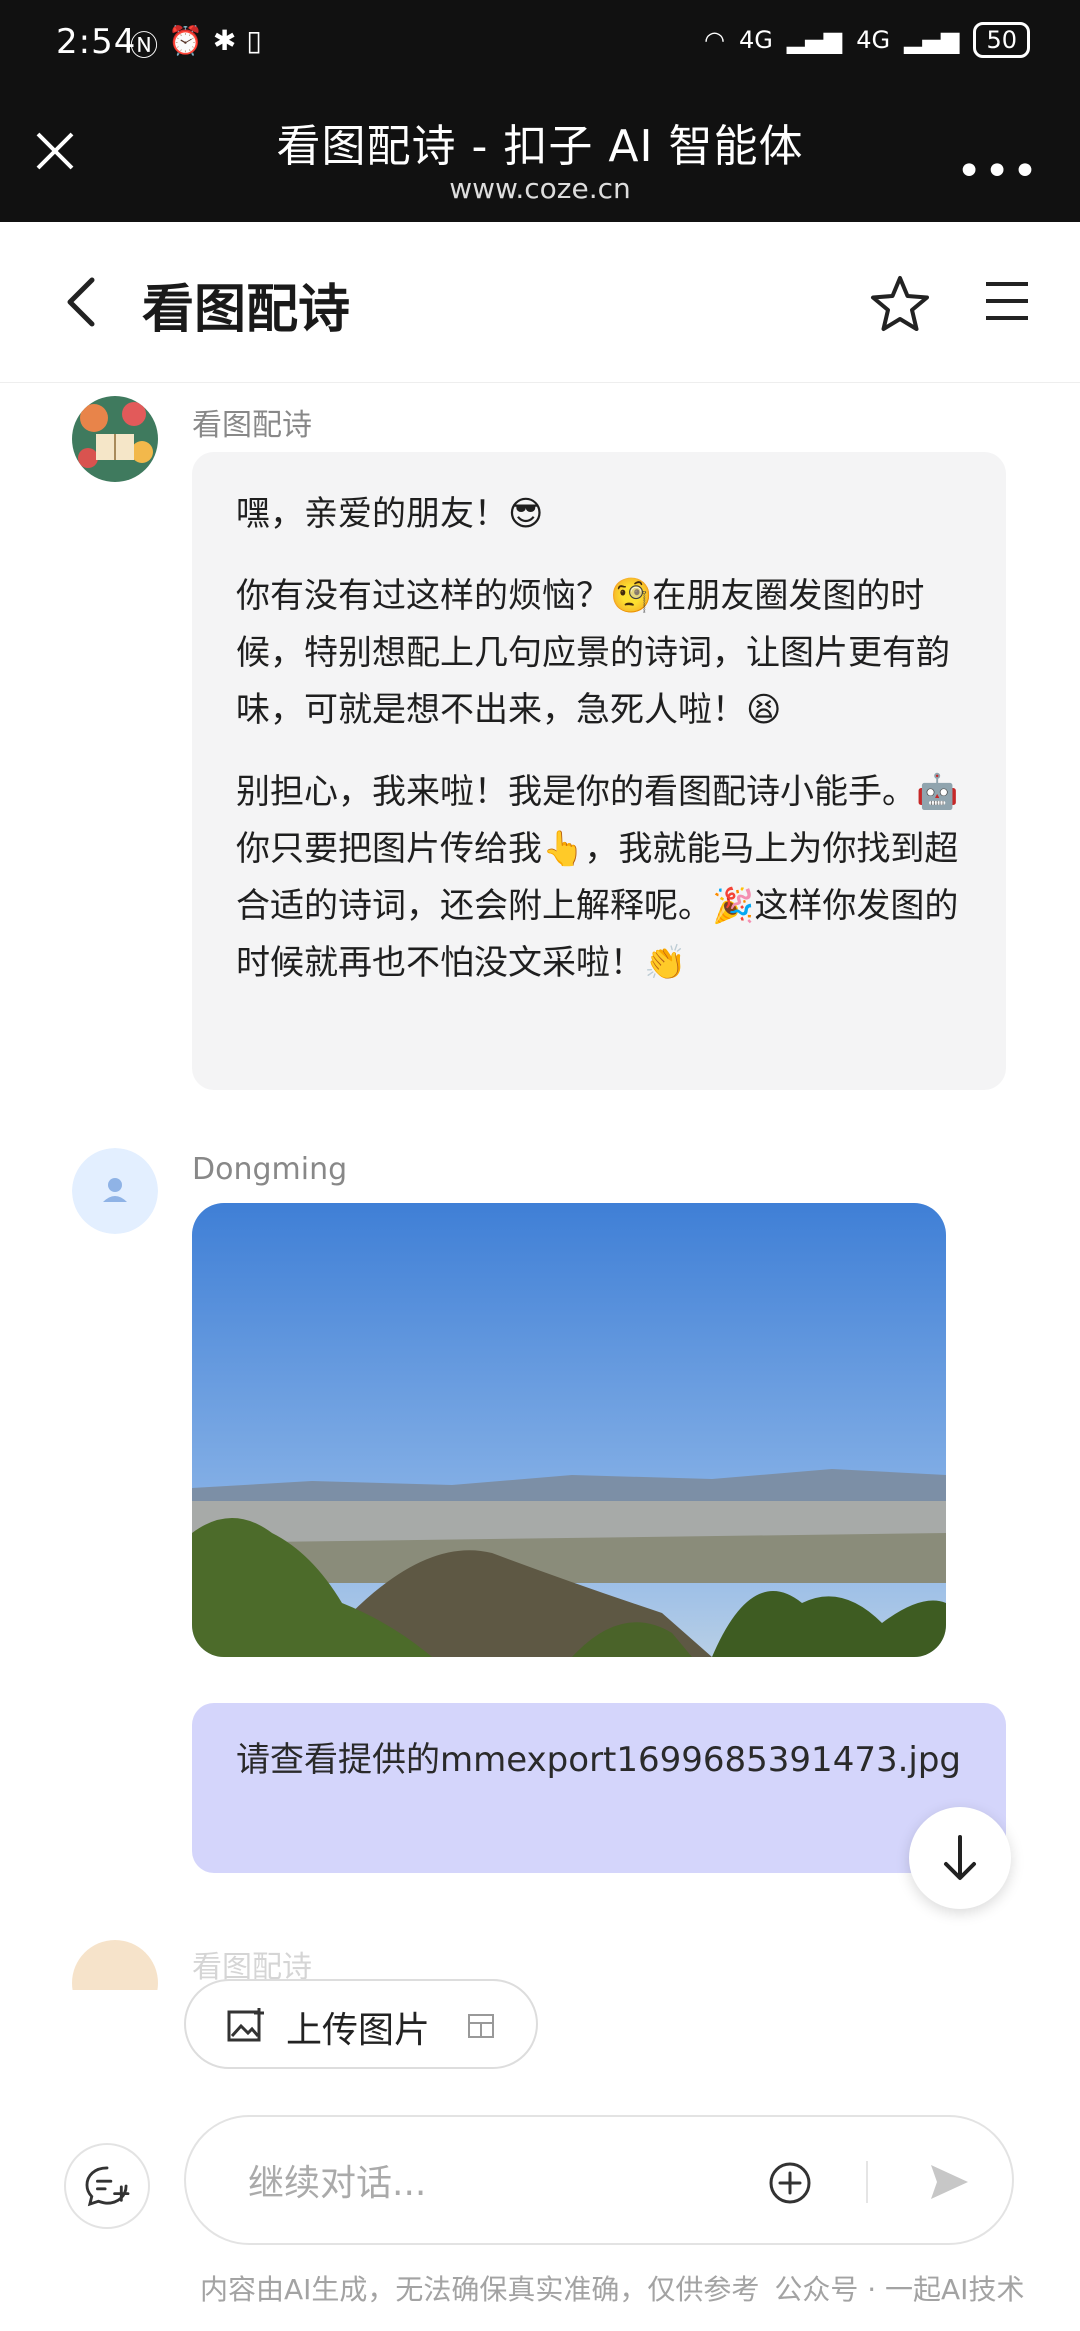 Image resolution: width=1080 pixels, height=2331 pixels. Describe the element at coordinates (96, 42) in the screenshot. I see `status-time: 2:54` at that location.